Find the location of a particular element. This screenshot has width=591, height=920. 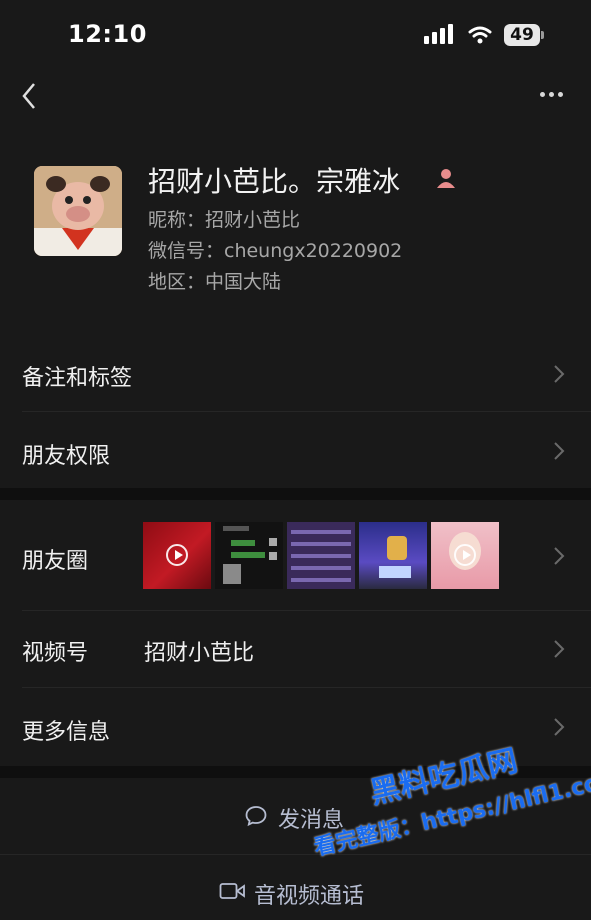

video-call-label: 音视频通话 is located at coordinates (309, 896).